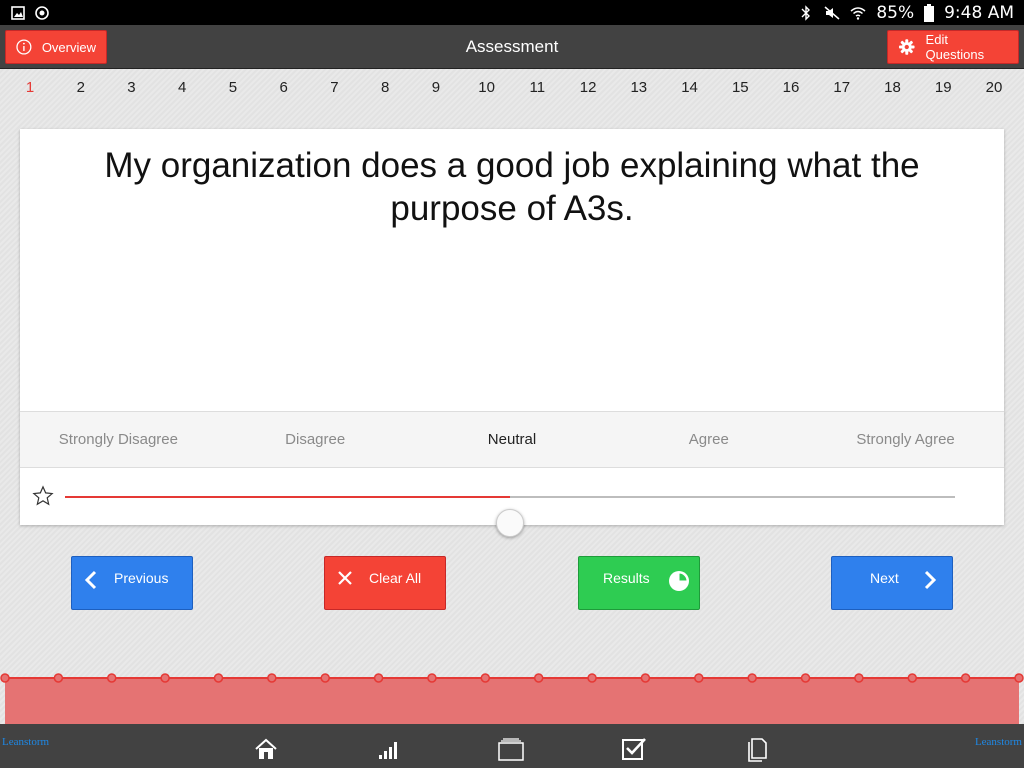  Describe the element at coordinates (678, 581) in the screenshot. I see `pie-chart-icon` at that location.